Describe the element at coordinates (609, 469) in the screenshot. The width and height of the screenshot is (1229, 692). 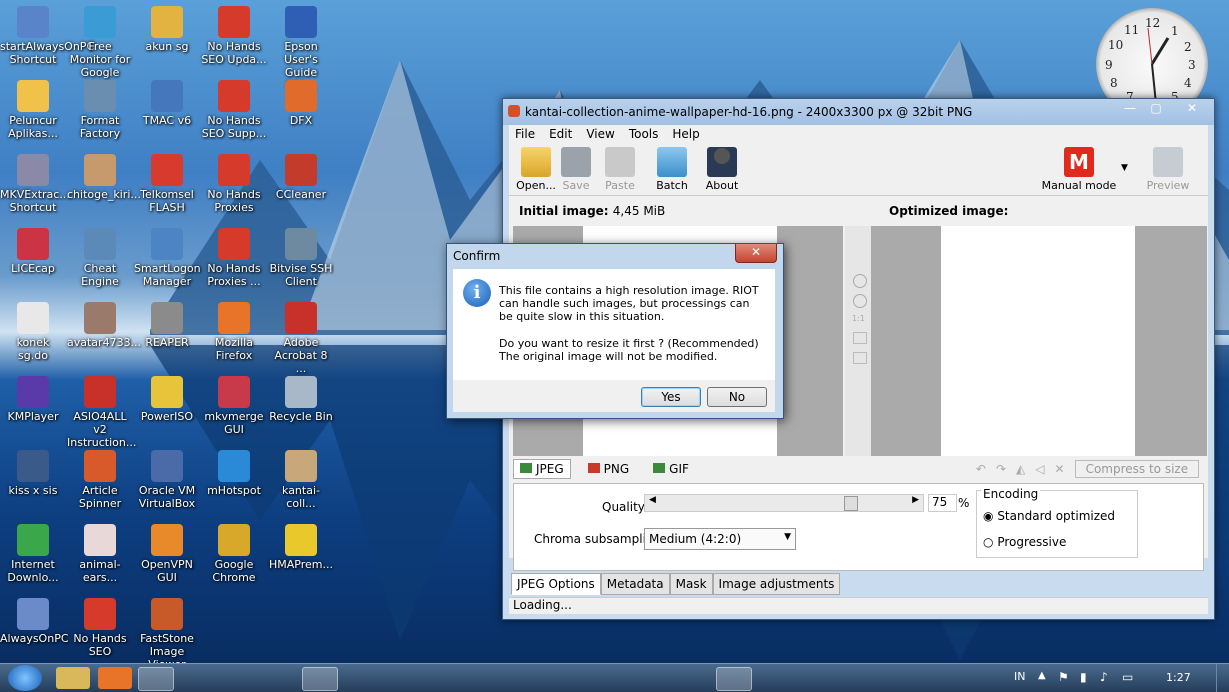
I see `tab-png: PNG` at that location.